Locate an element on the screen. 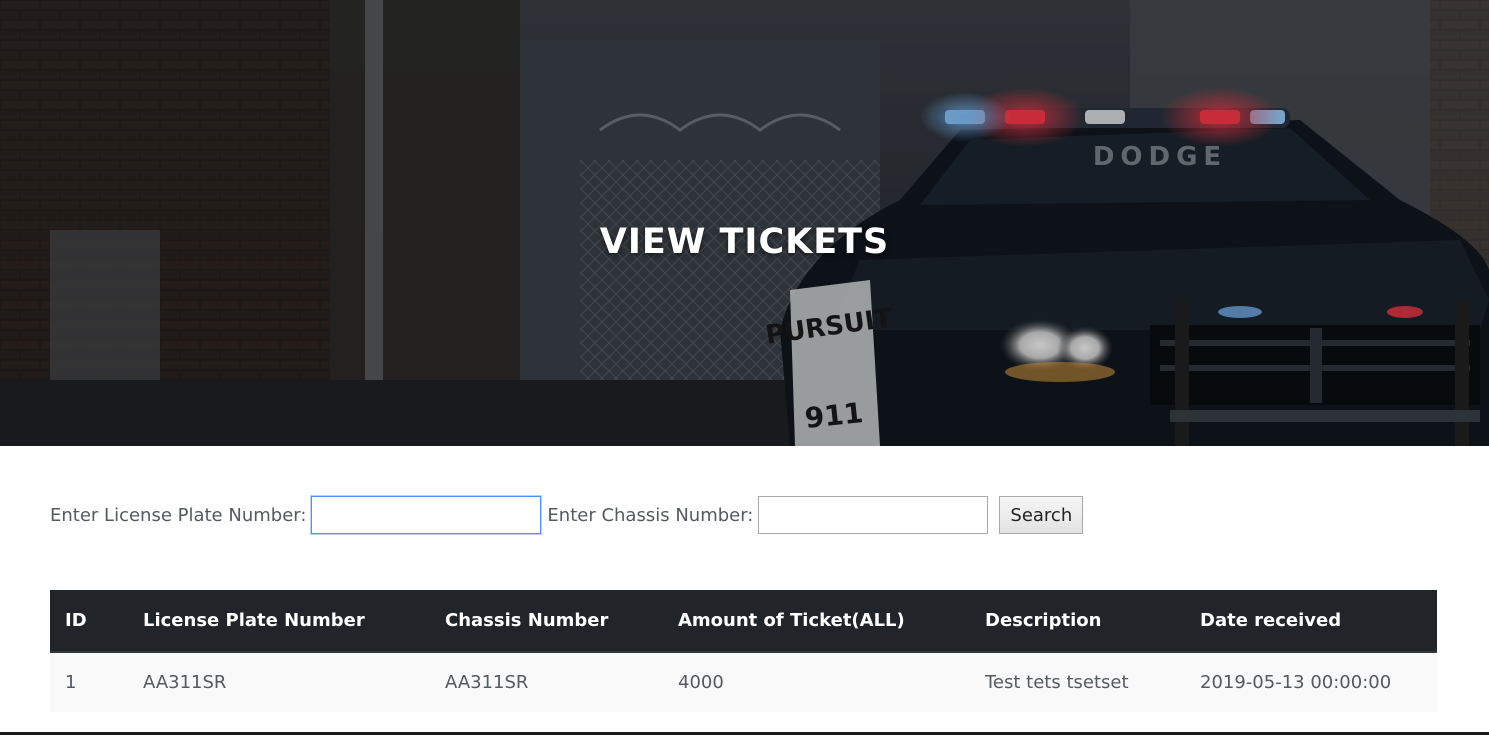 Image resolution: width=1489 pixels, height=735 pixels. cell-description: Test tets tsetset is located at coordinates (1057, 682).